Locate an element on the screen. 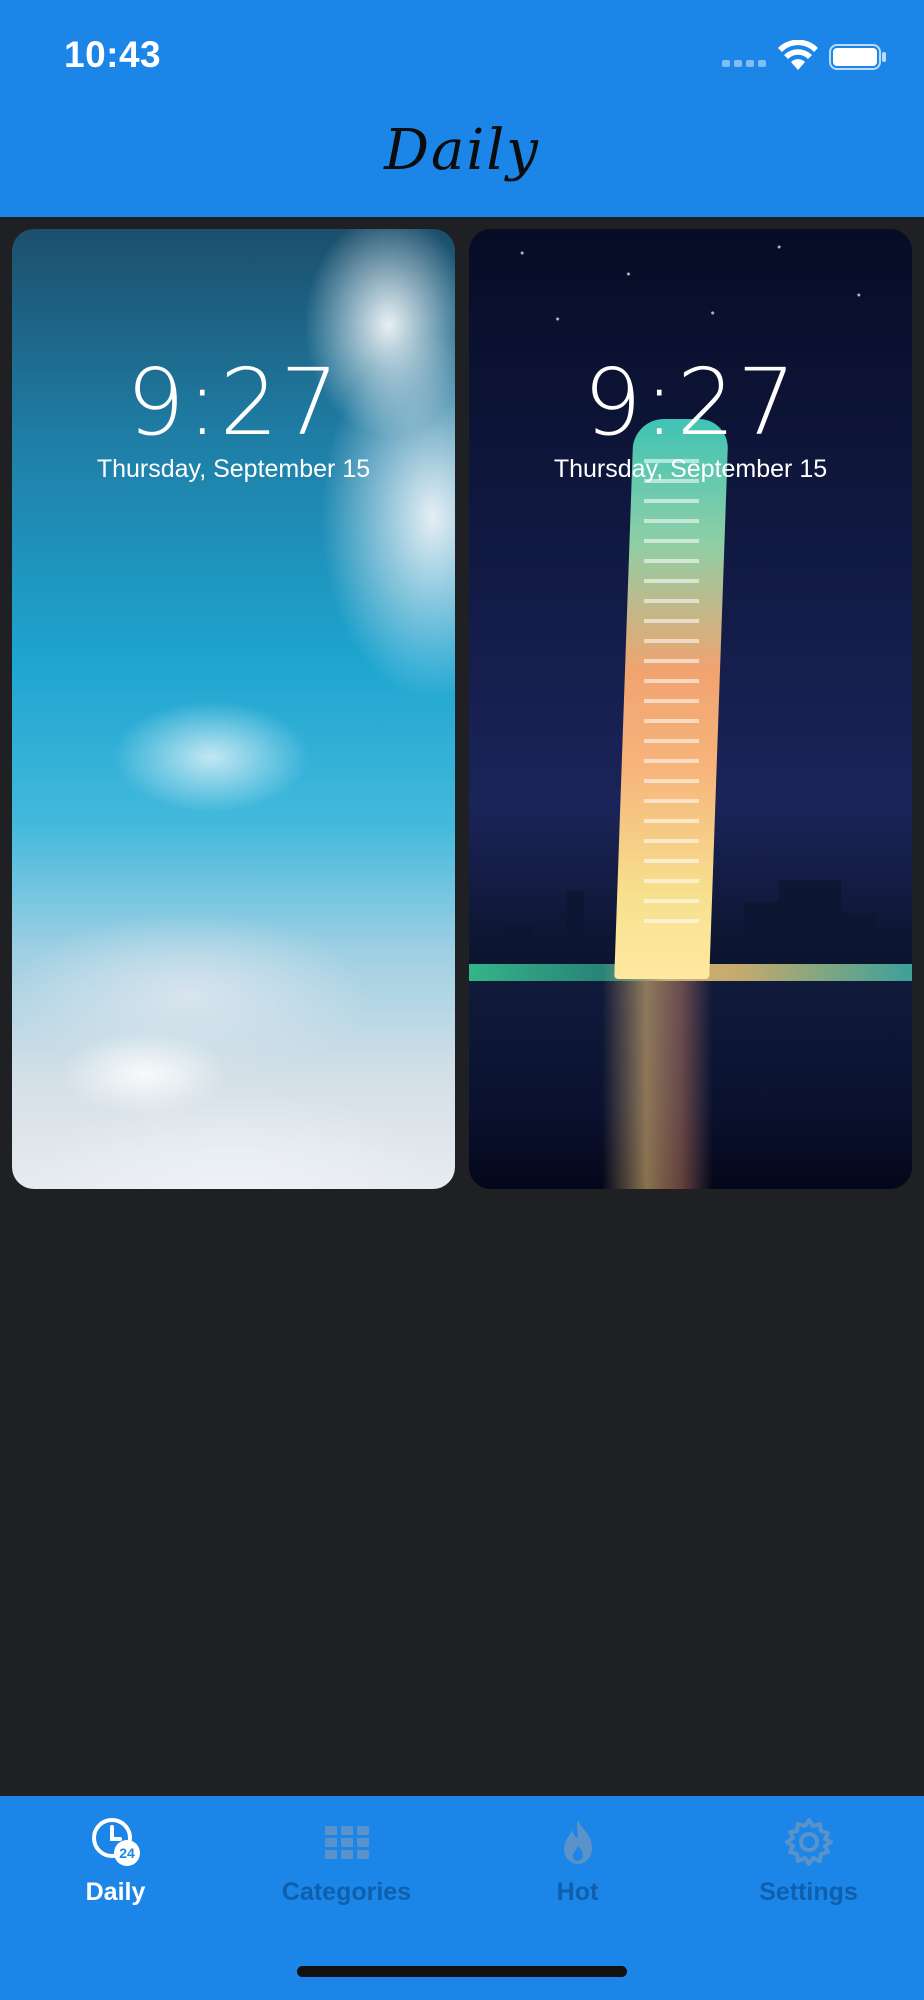 This screenshot has height=2000, width=924. battery-icon is located at coordinates (857, 57).